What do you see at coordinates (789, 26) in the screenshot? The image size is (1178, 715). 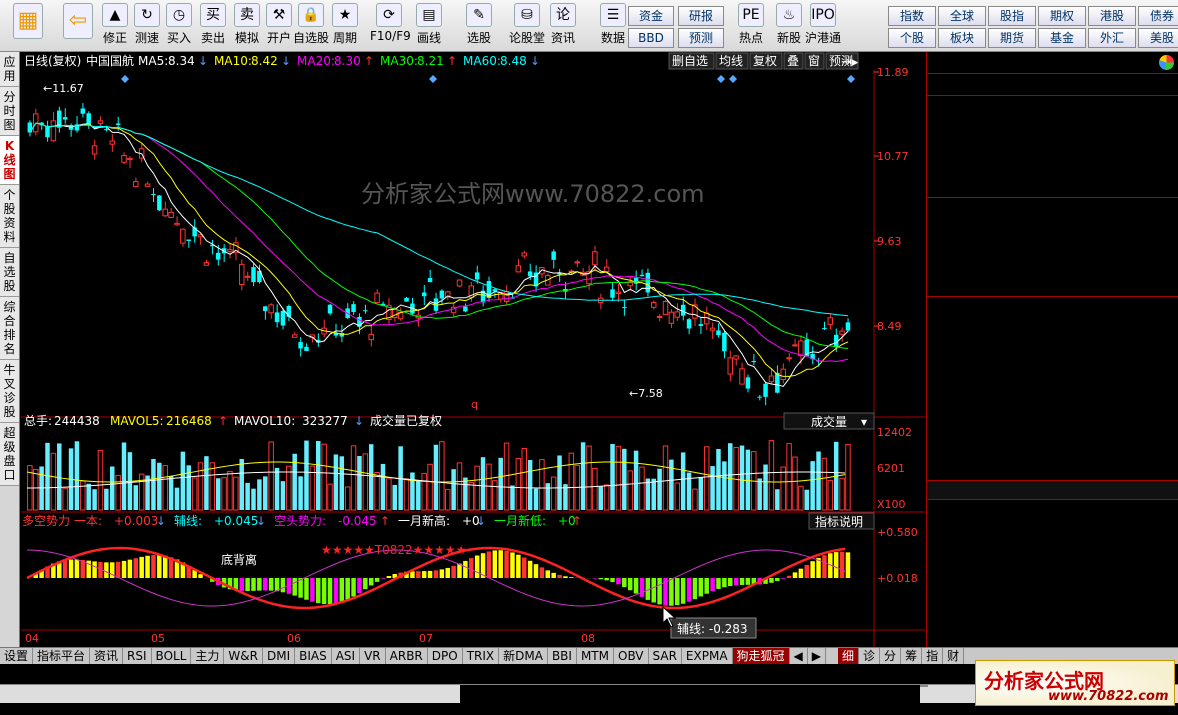 I see `toolbar-btn-15: ♨ 新股` at bounding box center [789, 26].